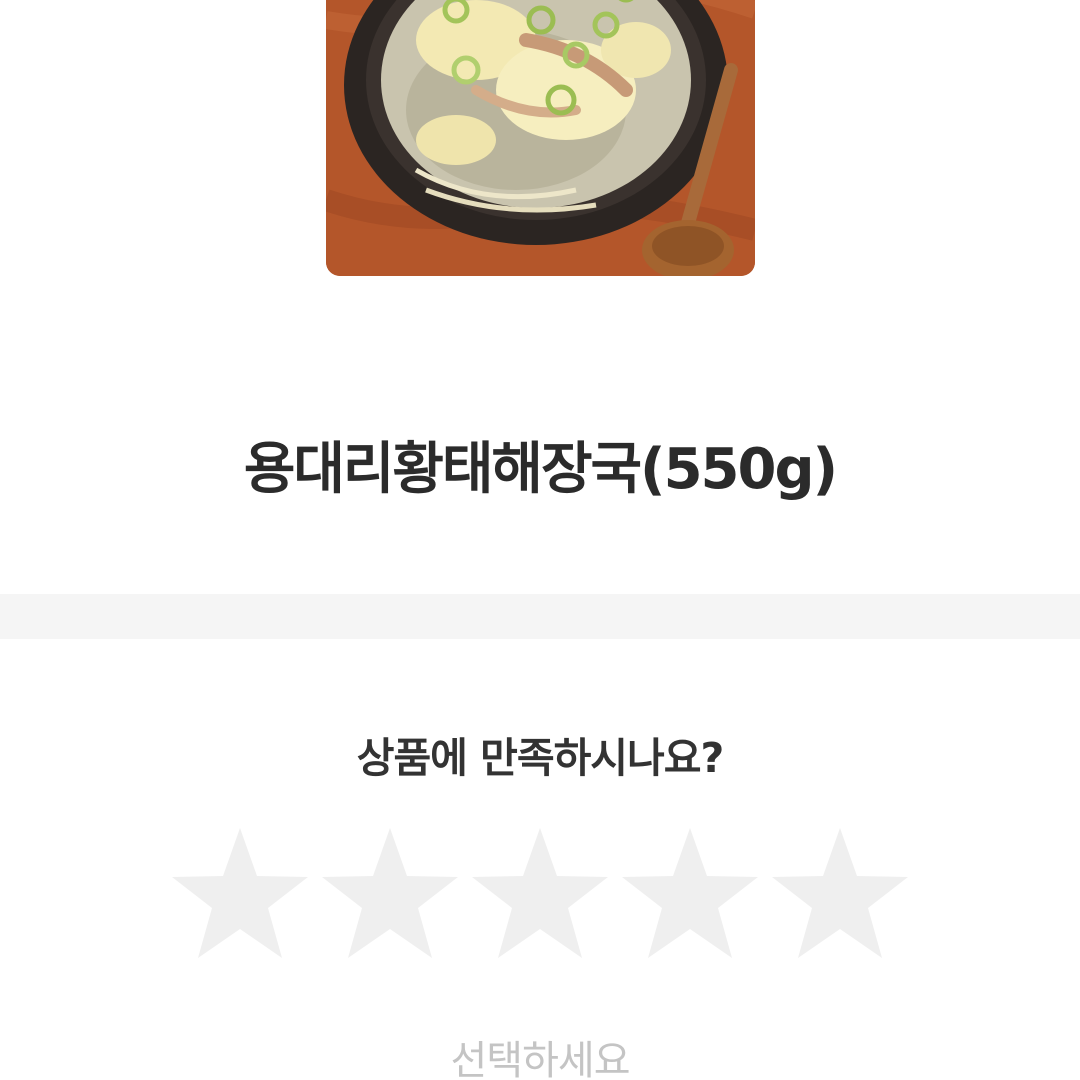 This screenshot has height=1080, width=1080. What do you see at coordinates (540, 469) in the screenshot?
I see `product-title: 용대리황태해장국(550g)` at bounding box center [540, 469].